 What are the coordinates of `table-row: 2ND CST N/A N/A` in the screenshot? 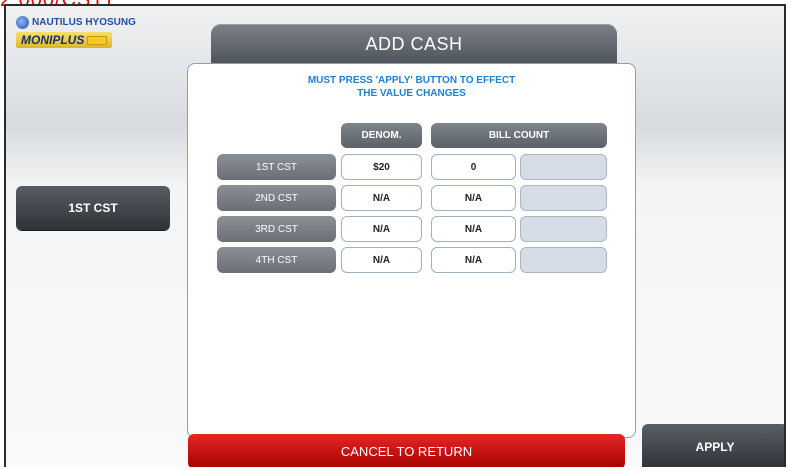 It's located at (412, 199).